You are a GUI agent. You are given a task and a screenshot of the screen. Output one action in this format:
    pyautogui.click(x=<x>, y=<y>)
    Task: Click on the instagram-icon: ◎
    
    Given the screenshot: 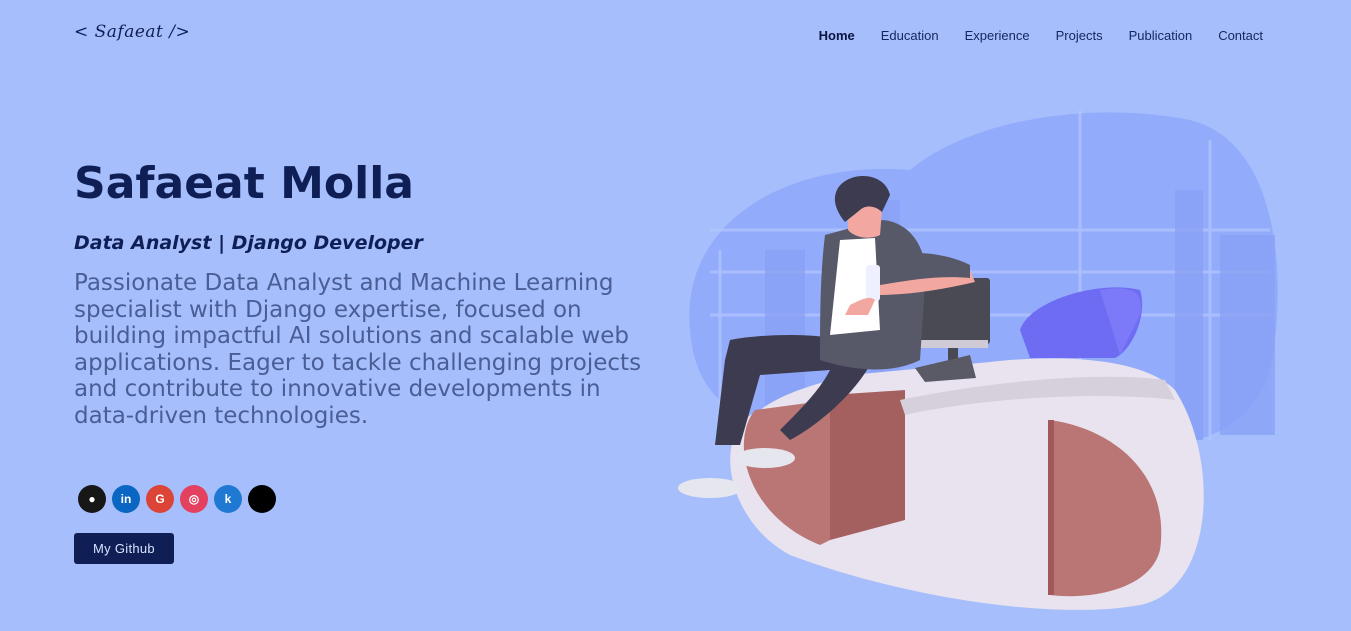 What is the action you would take?
    pyautogui.click(x=194, y=499)
    